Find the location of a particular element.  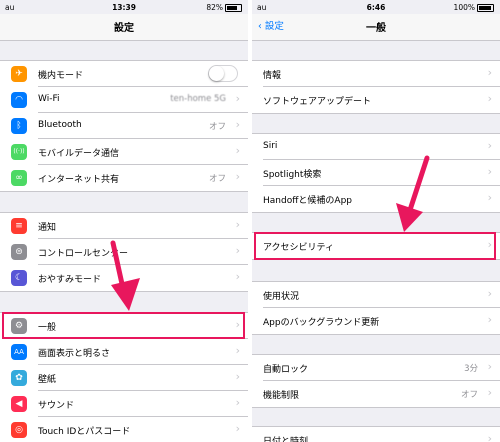

settings-row-do-not-disturb: ☾ おやすみモード › is located at coordinates (124, 278).